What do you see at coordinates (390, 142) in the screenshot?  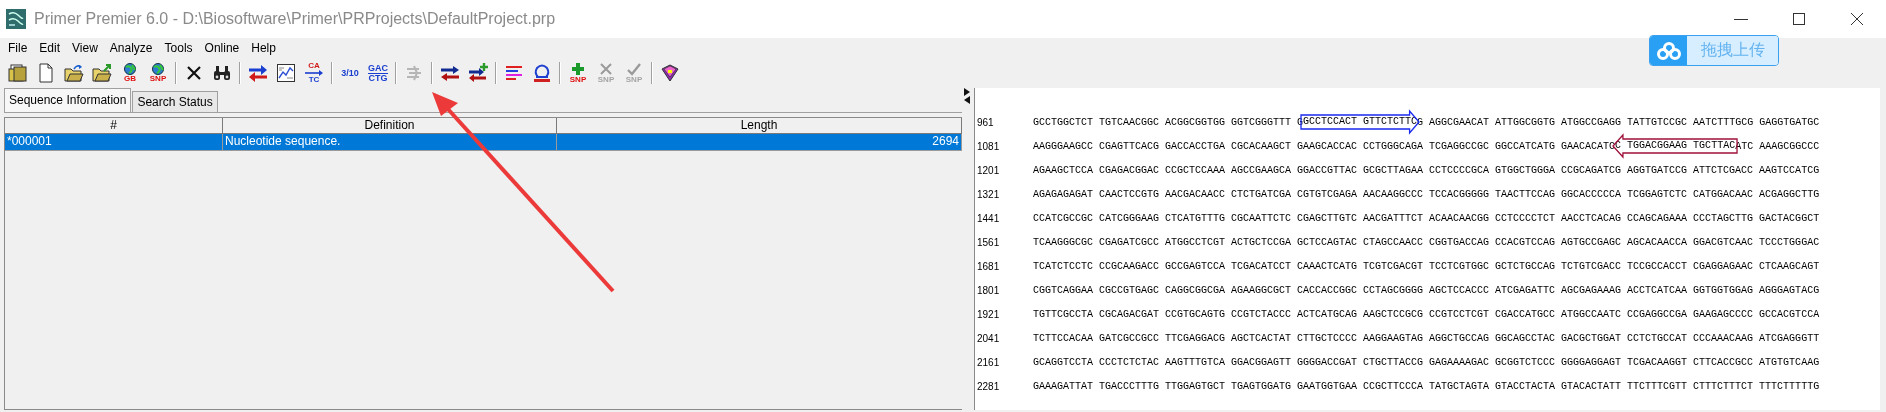 I see `table-cell: Nucleotide sequence.` at bounding box center [390, 142].